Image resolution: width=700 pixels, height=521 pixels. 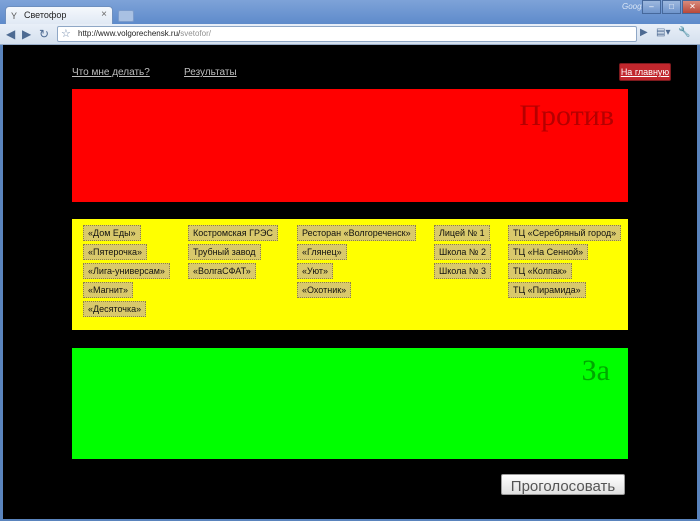 I want to click on maximize-icon: □, so click(x=671, y=7).